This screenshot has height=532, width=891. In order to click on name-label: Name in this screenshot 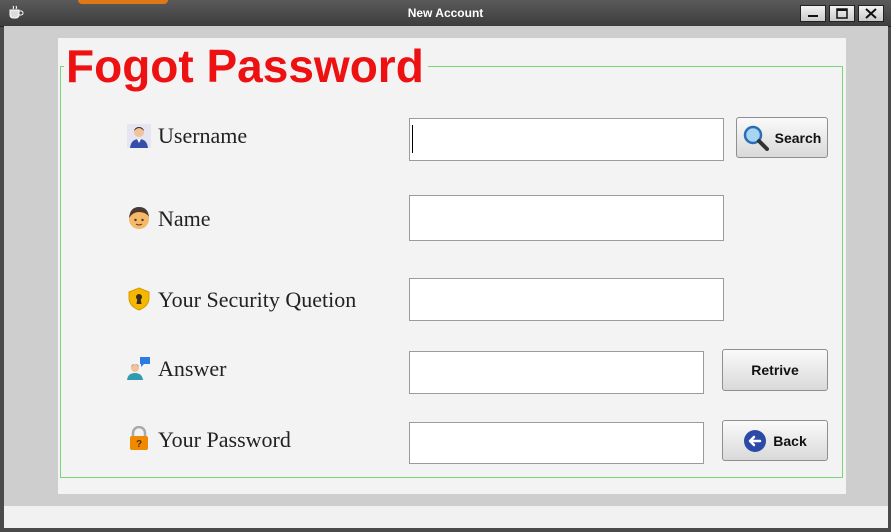, I will do `click(184, 218)`.